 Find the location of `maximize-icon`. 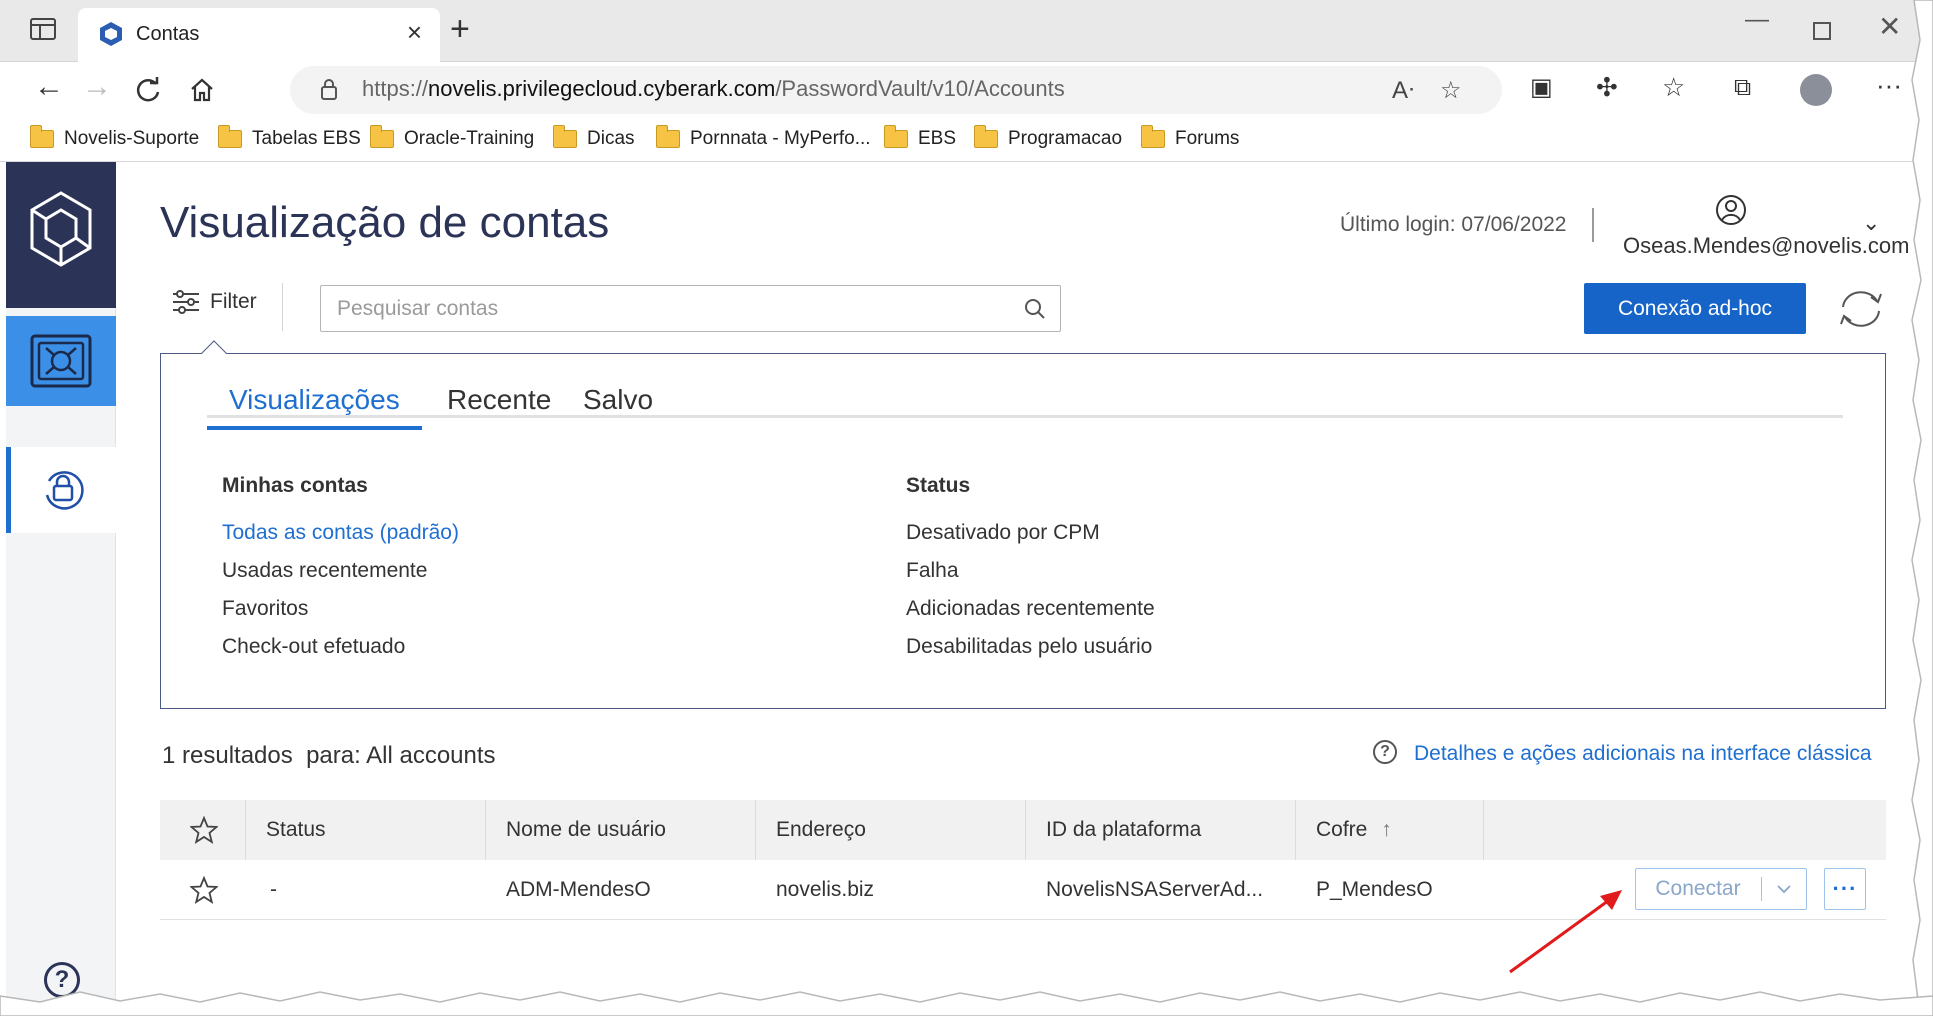

maximize-icon is located at coordinates (1822, 31).